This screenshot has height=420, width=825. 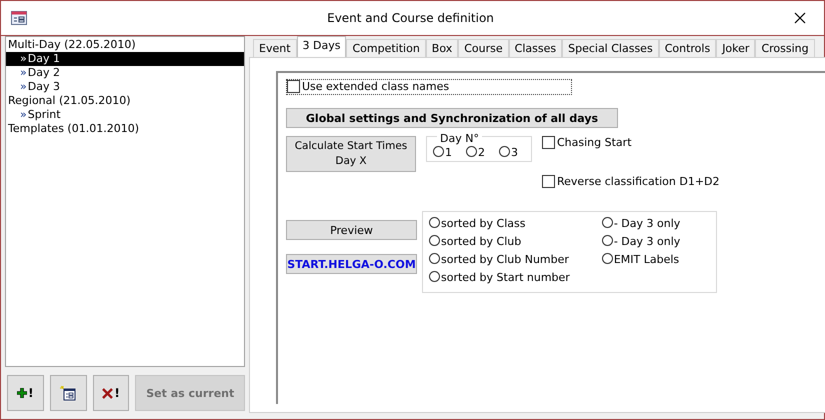 What do you see at coordinates (410, 18) in the screenshot?
I see `window-title: Event and Course definition` at bounding box center [410, 18].